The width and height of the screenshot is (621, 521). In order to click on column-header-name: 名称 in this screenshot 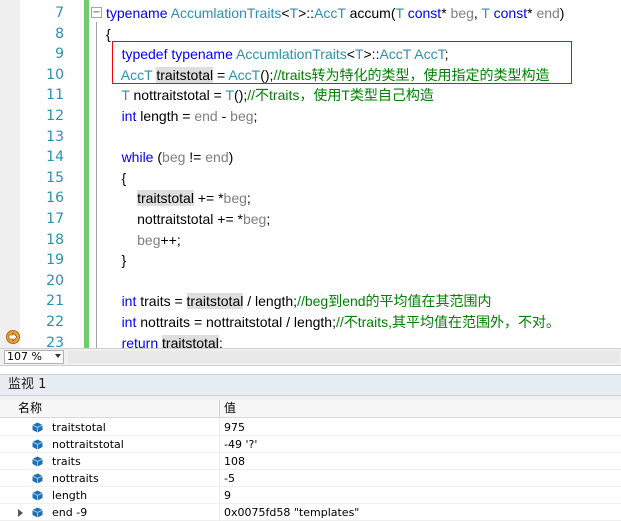, I will do `click(30, 409)`.